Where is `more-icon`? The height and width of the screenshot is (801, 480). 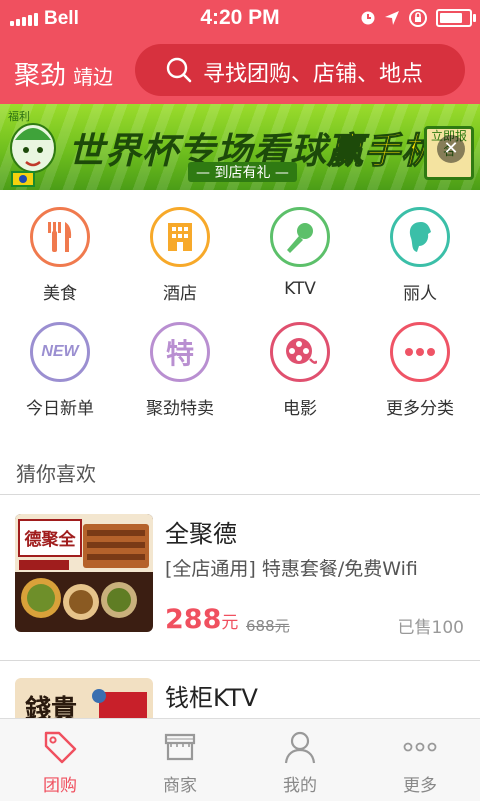
more-icon is located at coordinates (420, 747).